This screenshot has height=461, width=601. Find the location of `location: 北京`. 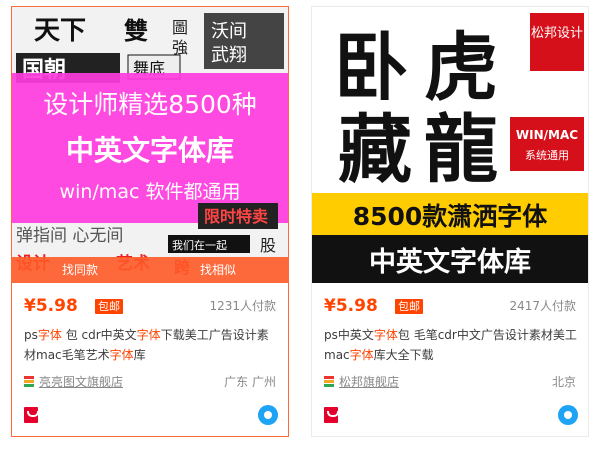

location: 北京 is located at coordinates (563, 382).